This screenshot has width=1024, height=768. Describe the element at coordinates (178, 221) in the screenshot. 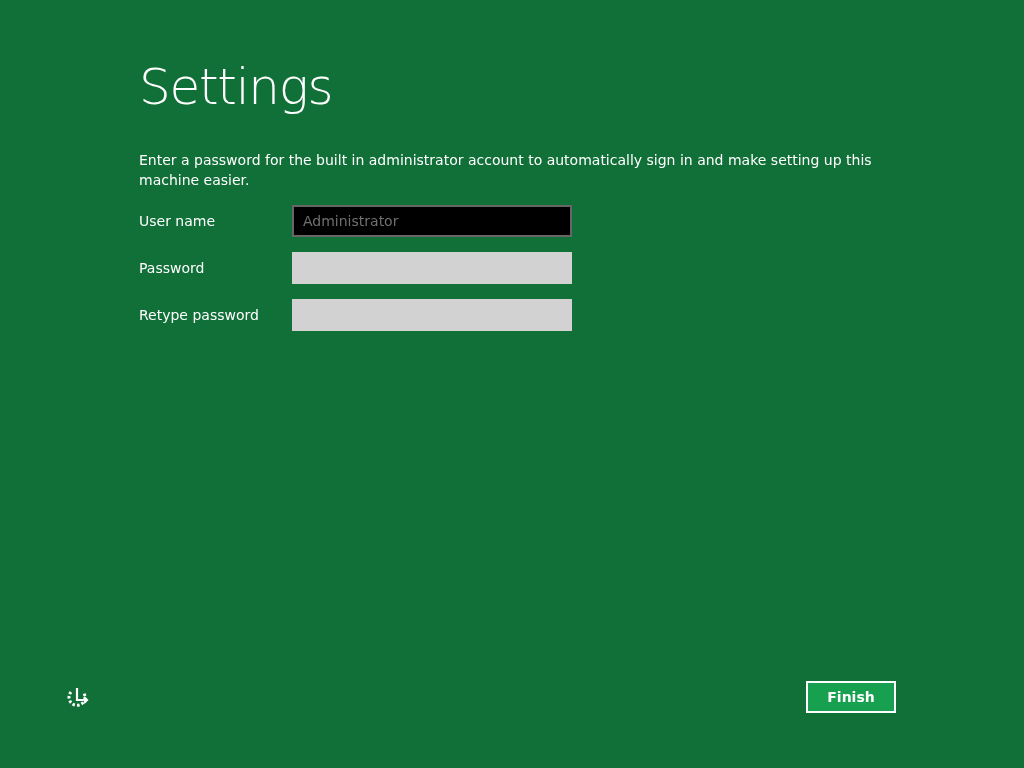

I see `field-label: User name` at that location.